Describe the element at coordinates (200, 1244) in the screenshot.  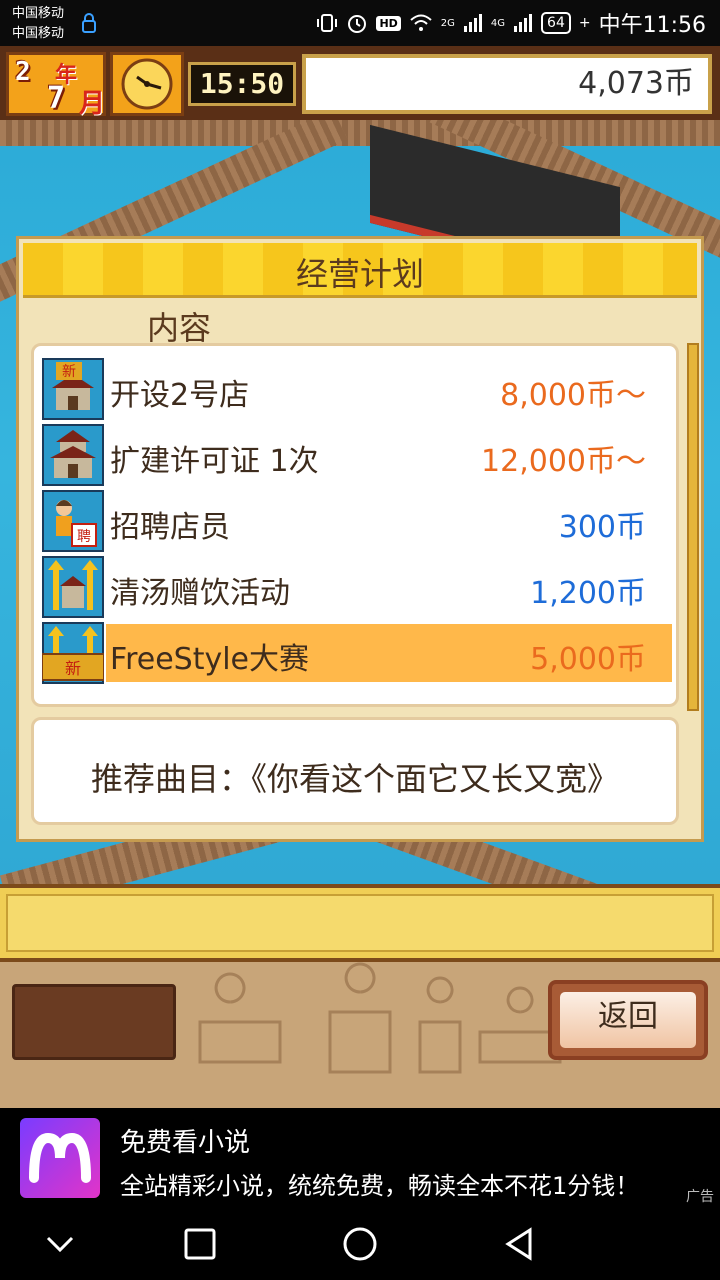
I see `square-recent-icon` at that location.